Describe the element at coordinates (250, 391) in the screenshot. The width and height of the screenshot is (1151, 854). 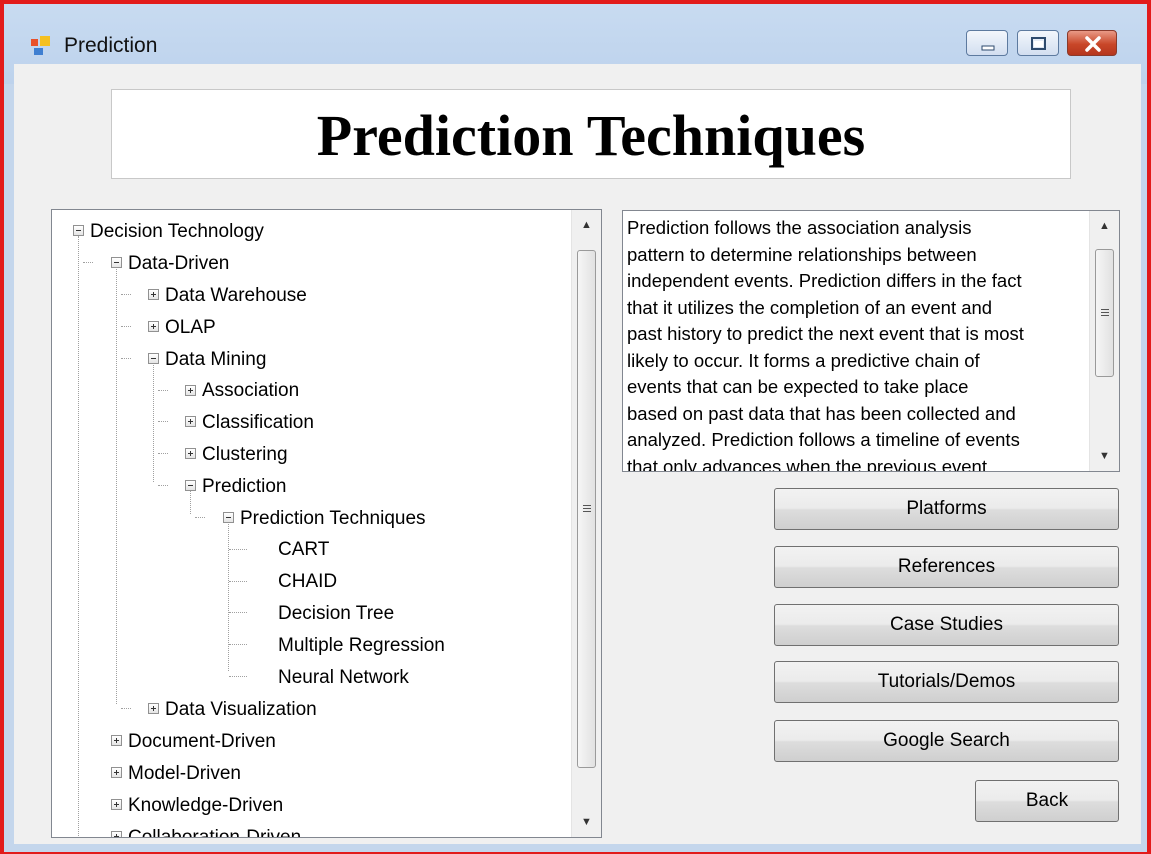
I see `tree-node-association: Association` at that location.